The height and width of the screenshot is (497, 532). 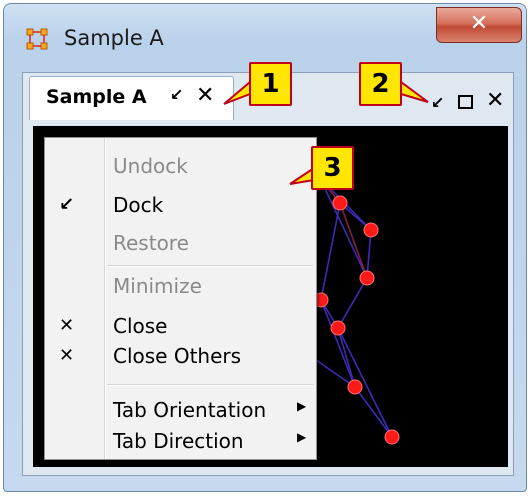 I want to click on menu-item-label: Undock, so click(x=150, y=166).